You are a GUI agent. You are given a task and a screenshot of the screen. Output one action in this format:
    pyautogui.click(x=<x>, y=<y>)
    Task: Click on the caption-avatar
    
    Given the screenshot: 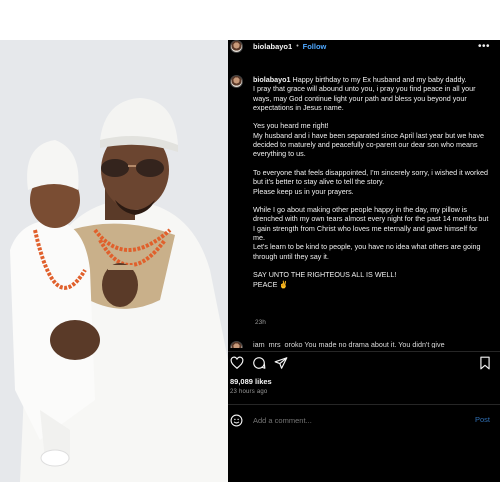 What is the action you would take?
    pyautogui.click(x=236, y=81)
    